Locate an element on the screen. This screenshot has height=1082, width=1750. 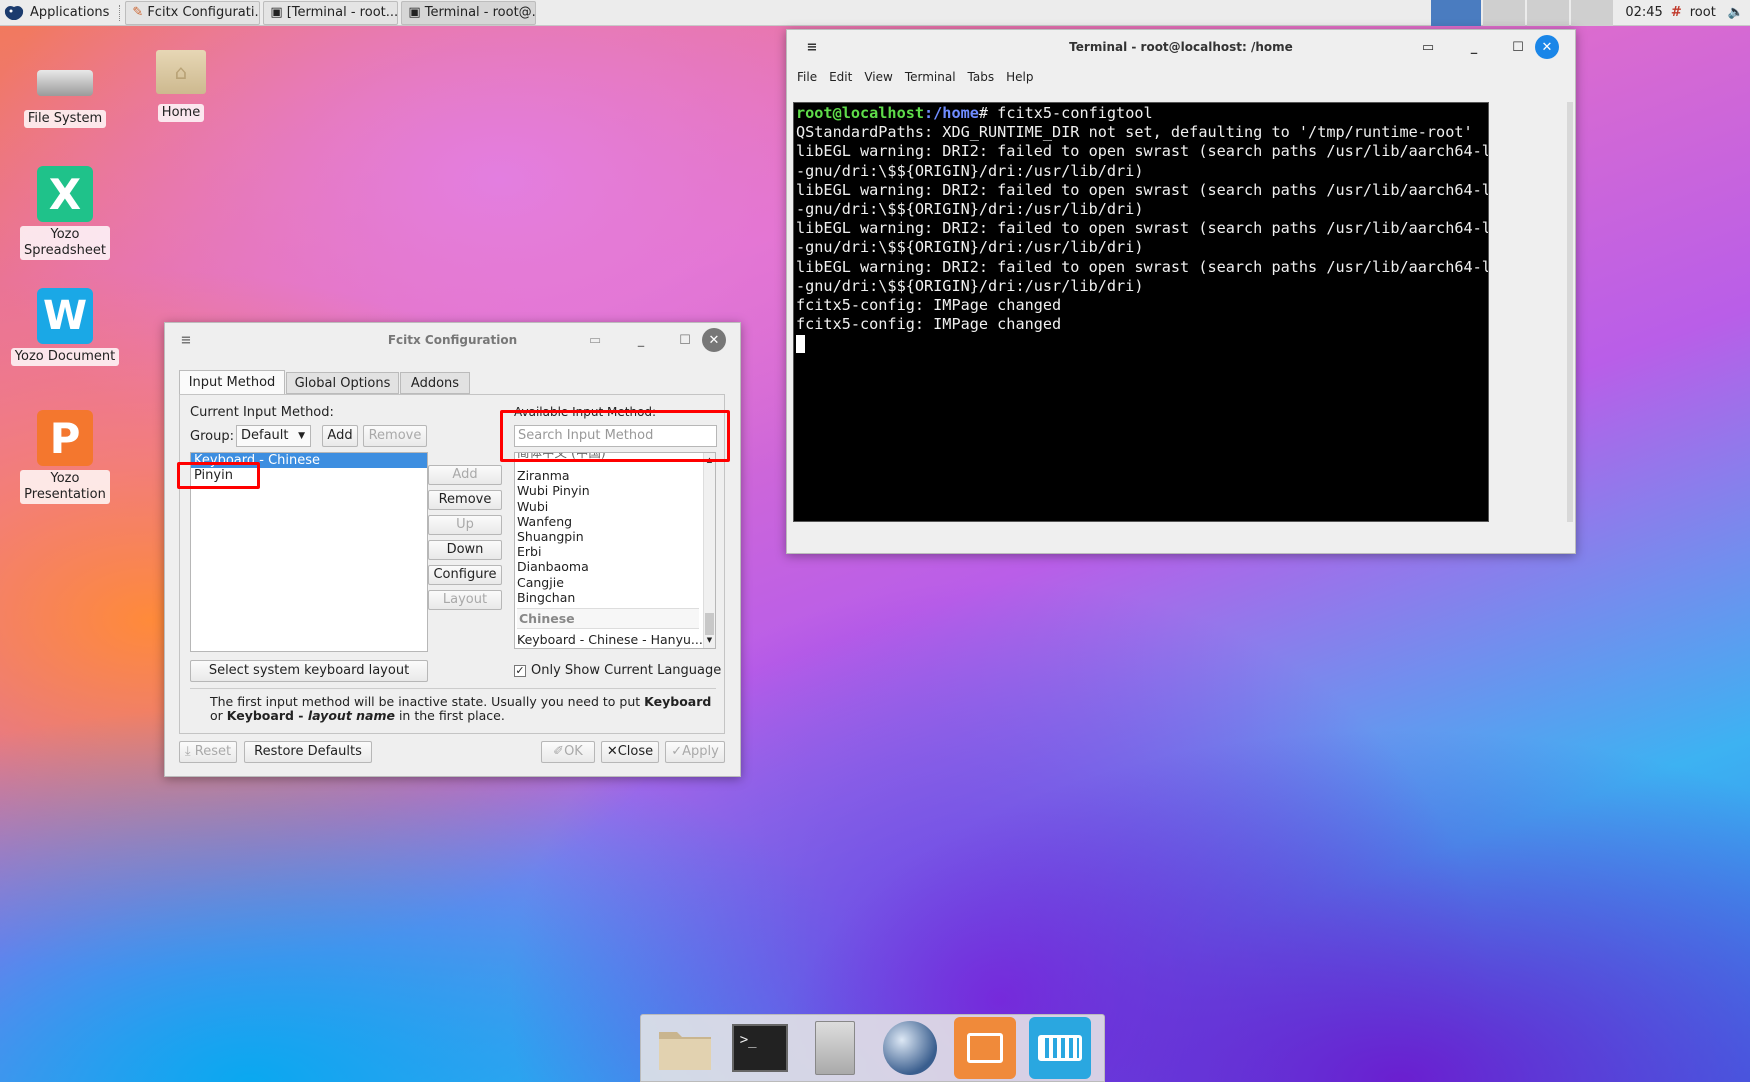
select-keyboard-layout-button: Select system keyboard layout is located at coordinates (309, 671).